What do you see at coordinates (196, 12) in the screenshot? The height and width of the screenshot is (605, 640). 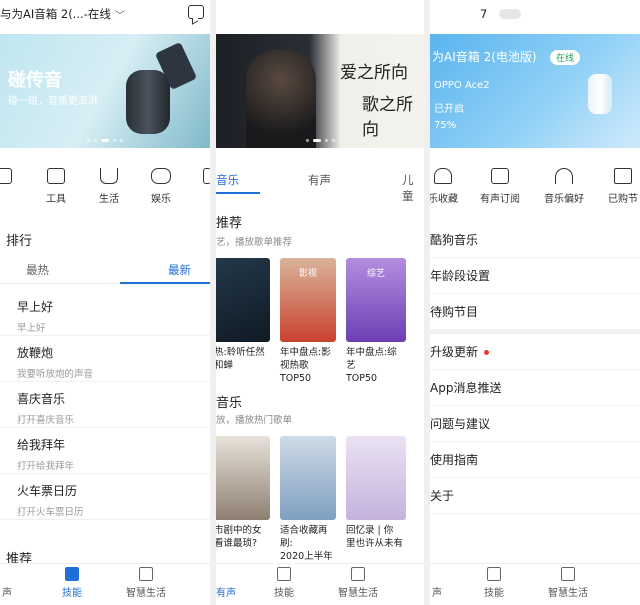 I see `message-icon` at bounding box center [196, 12].